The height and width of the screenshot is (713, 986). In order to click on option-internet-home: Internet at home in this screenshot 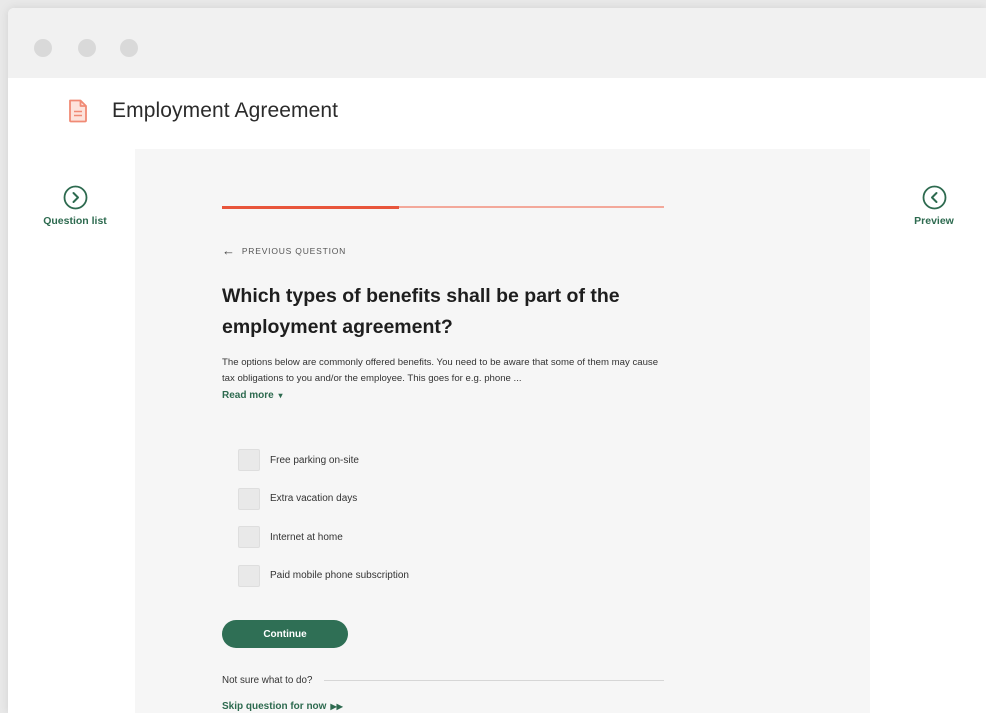, I will do `click(323, 537)`.